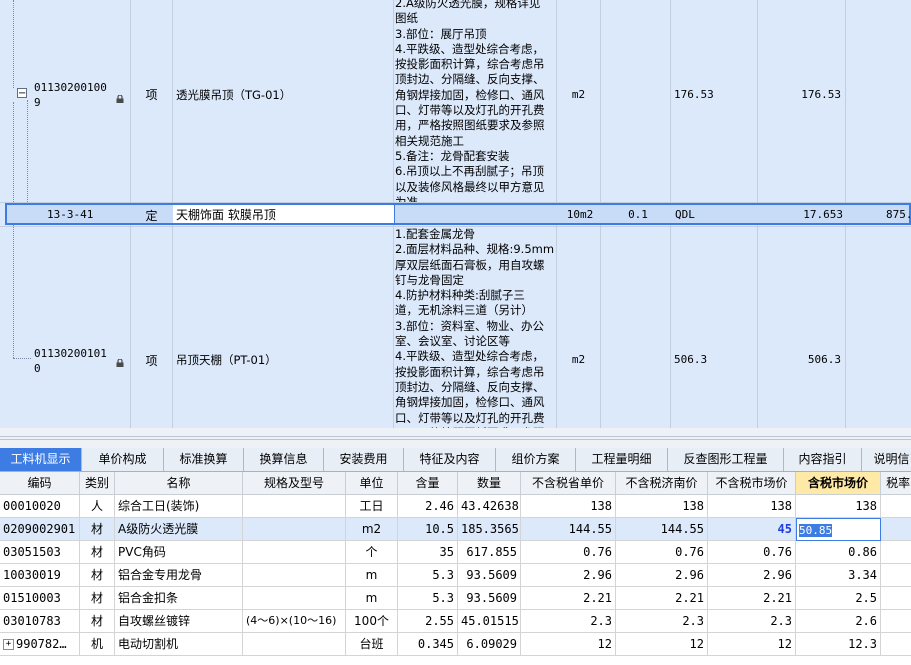 The image size is (911, 665). I want to click on tab-standard-conversion: 标准换算, so click(204, 459).